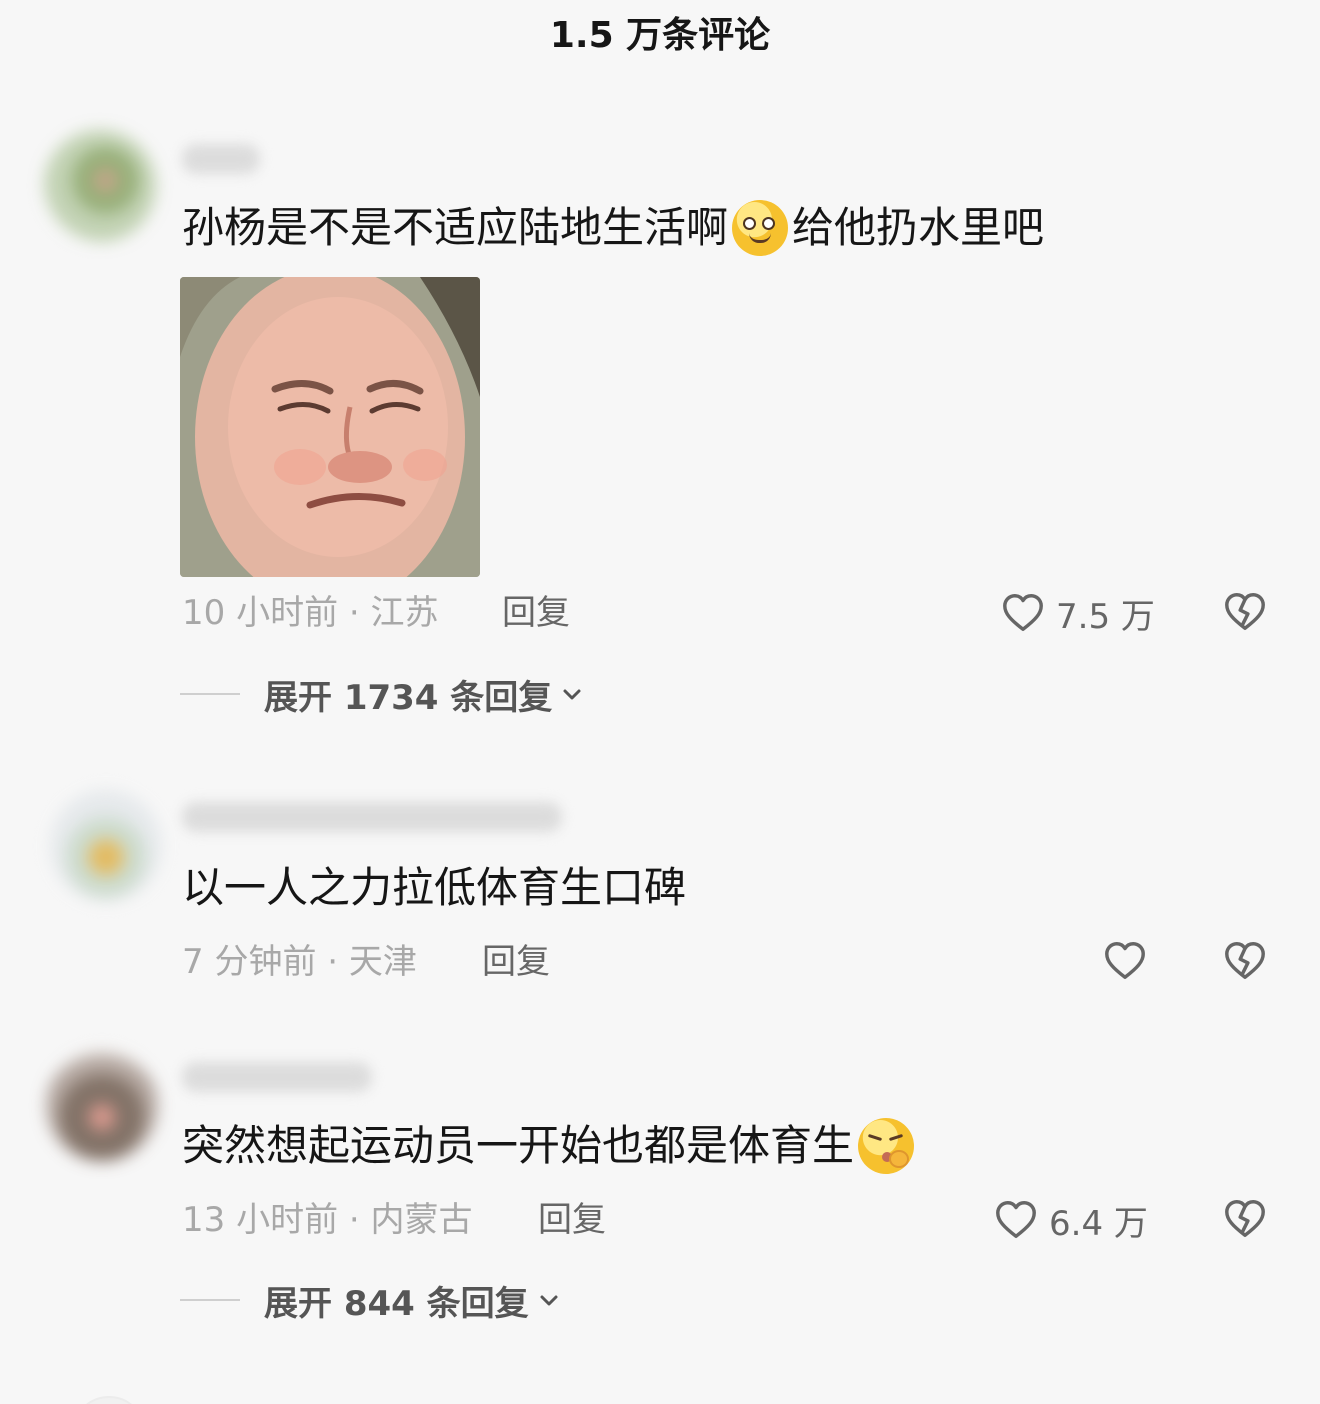  I want to click on comment-time-location: 10 小时前 · 江苏, so click(310, 613).